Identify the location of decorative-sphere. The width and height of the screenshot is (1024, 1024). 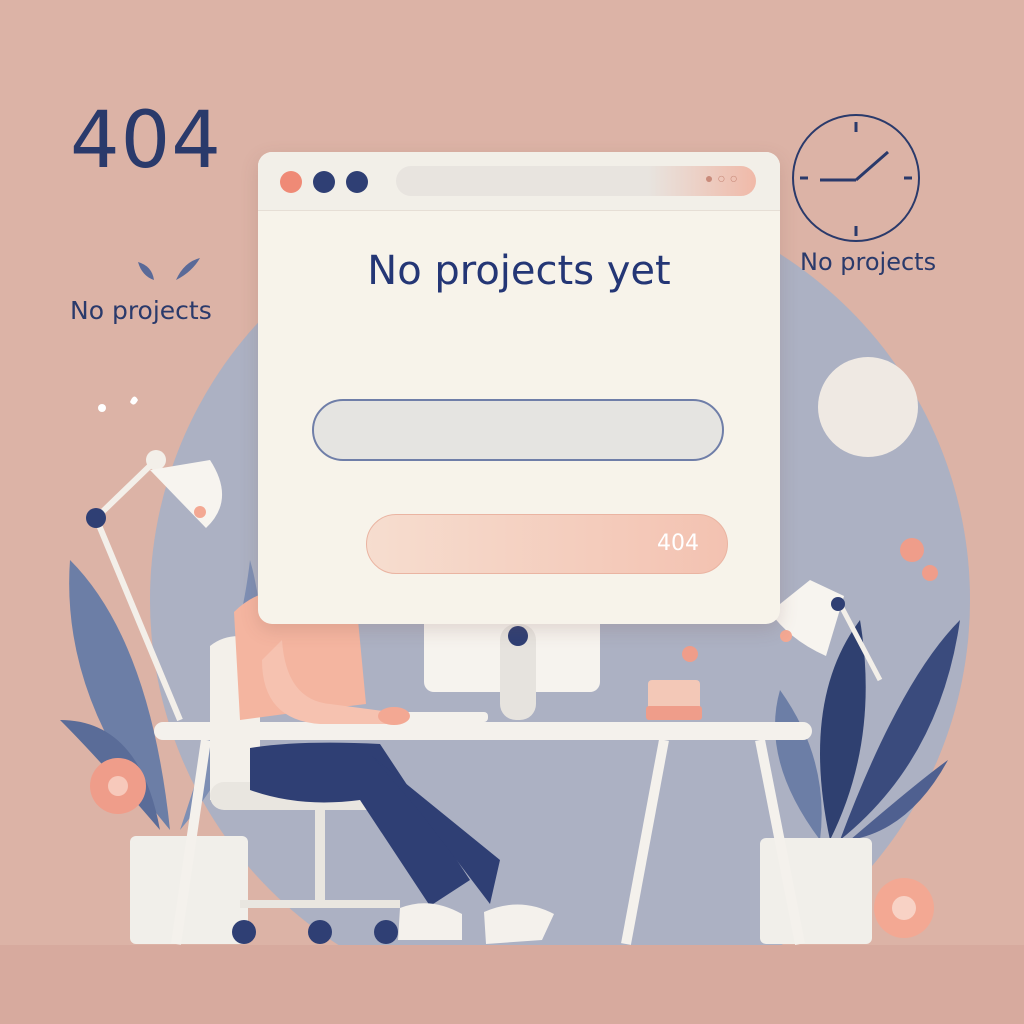
(868, 407).